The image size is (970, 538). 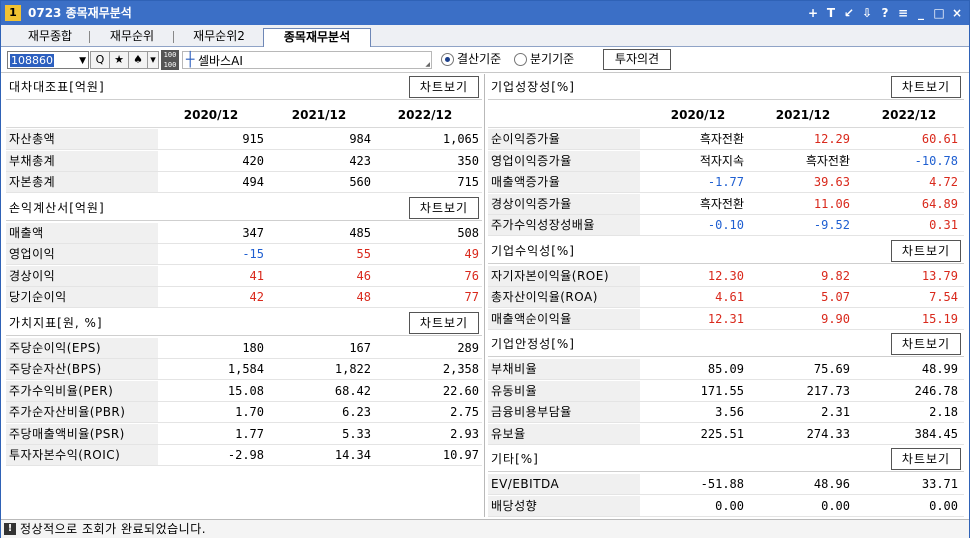 I want to click on stock-name-field: ┼ 셀바스AI ◢, so click(x=307, y=60).